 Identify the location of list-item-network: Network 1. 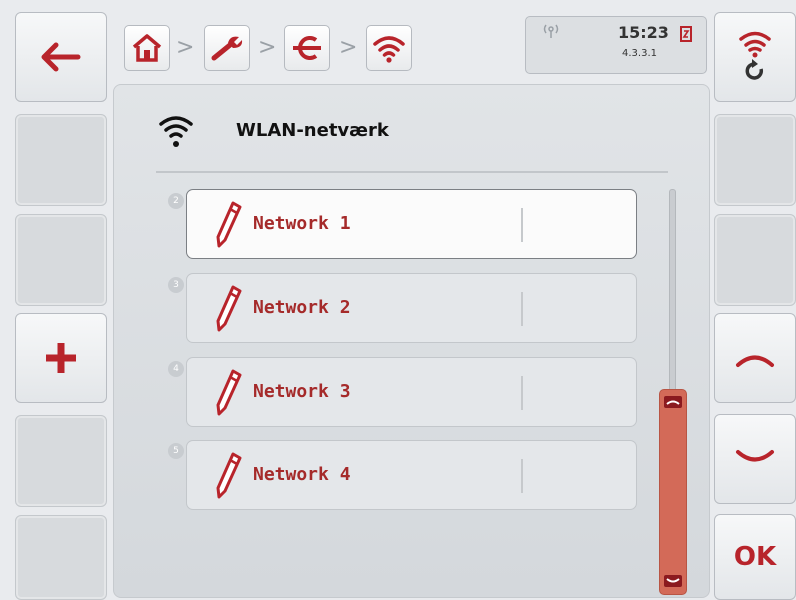
(411, 224).